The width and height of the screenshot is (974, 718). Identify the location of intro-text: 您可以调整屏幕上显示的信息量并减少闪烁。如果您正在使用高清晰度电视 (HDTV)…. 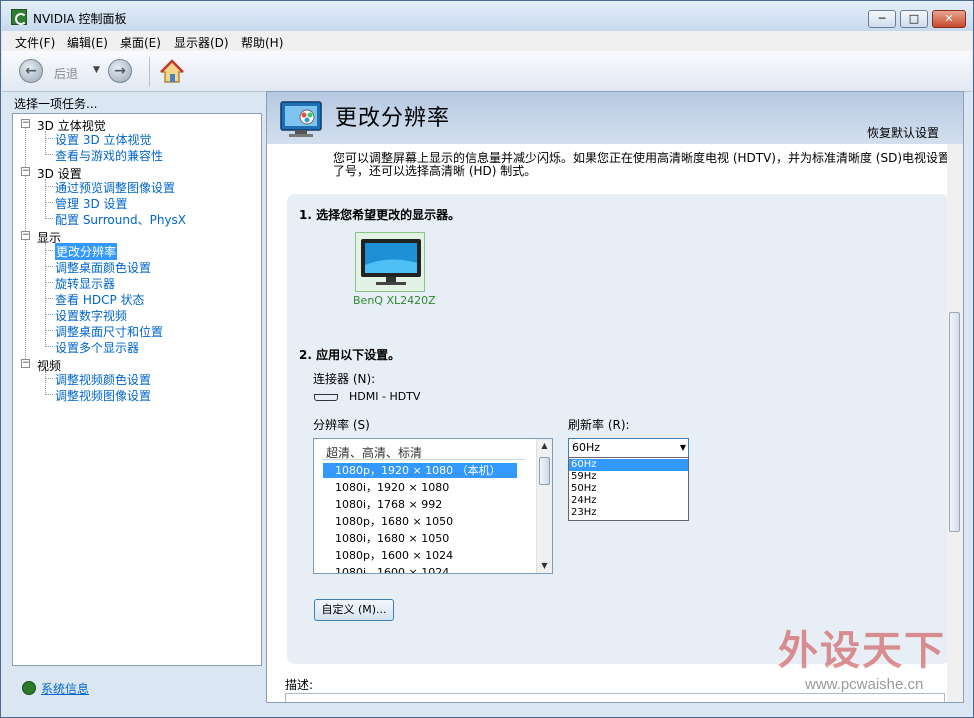
(642, 164).